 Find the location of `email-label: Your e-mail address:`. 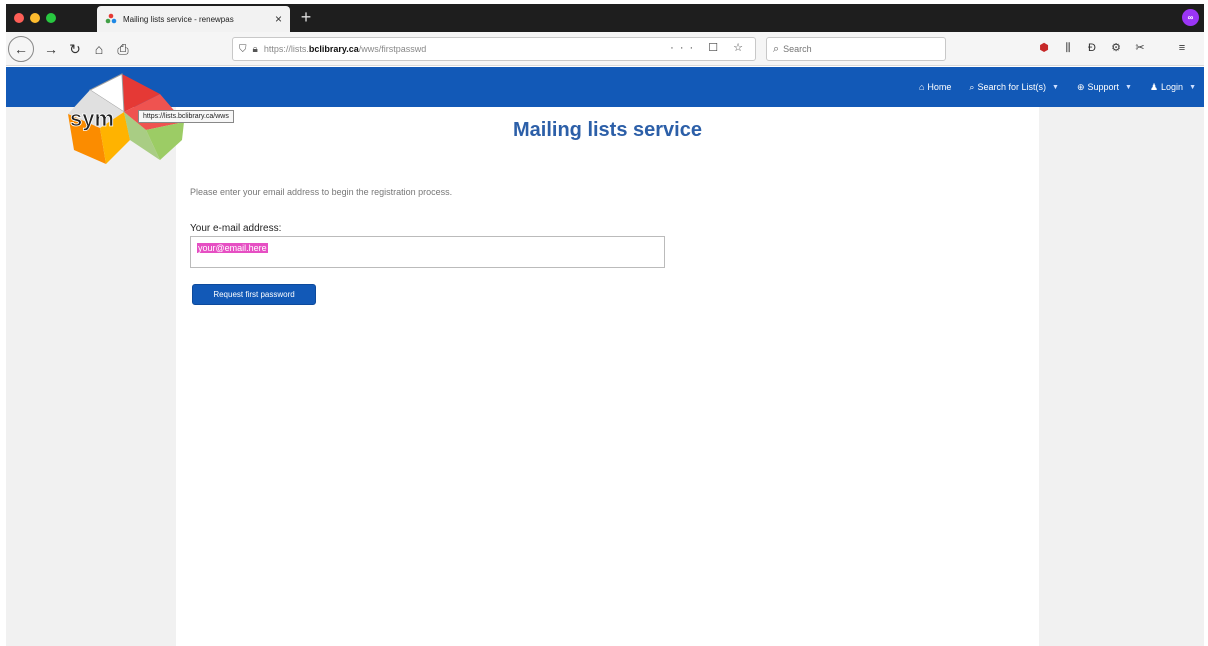

email-label: Your e-mail address: is located at coordinates (236, 228).